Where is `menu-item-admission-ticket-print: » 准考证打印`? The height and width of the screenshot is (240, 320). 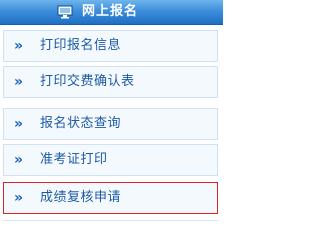 menu-item-admission-ticket-print: » 准考证打印 is located at coordinates (110, 160).